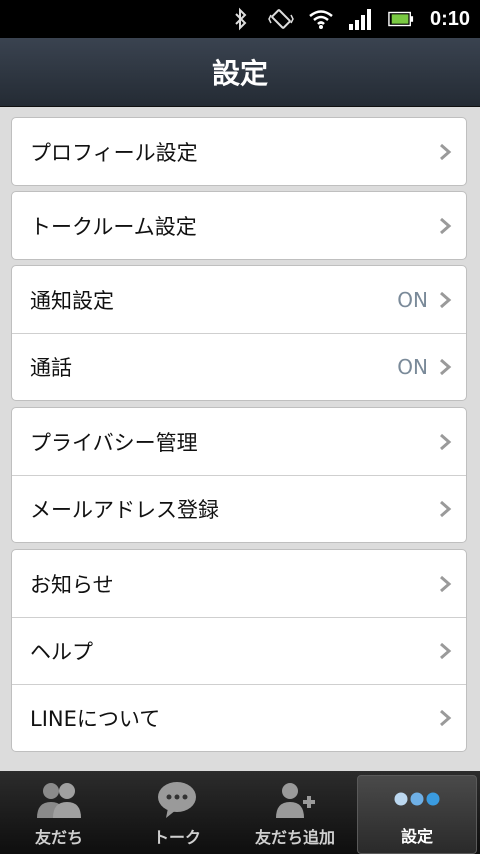 The image size is (480, 854). I want to click on settings-item-privacy: プライバシー管理, so click(239, 441).